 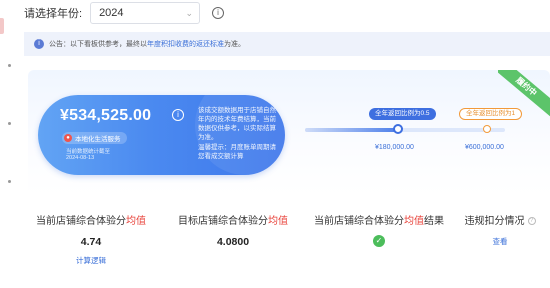 I want to click on amount-description: 该成交额数据用于店铺自然年内的技术年费结算，当前数据仅供参考，以实际结算为准。, so click(x=237, y=124).